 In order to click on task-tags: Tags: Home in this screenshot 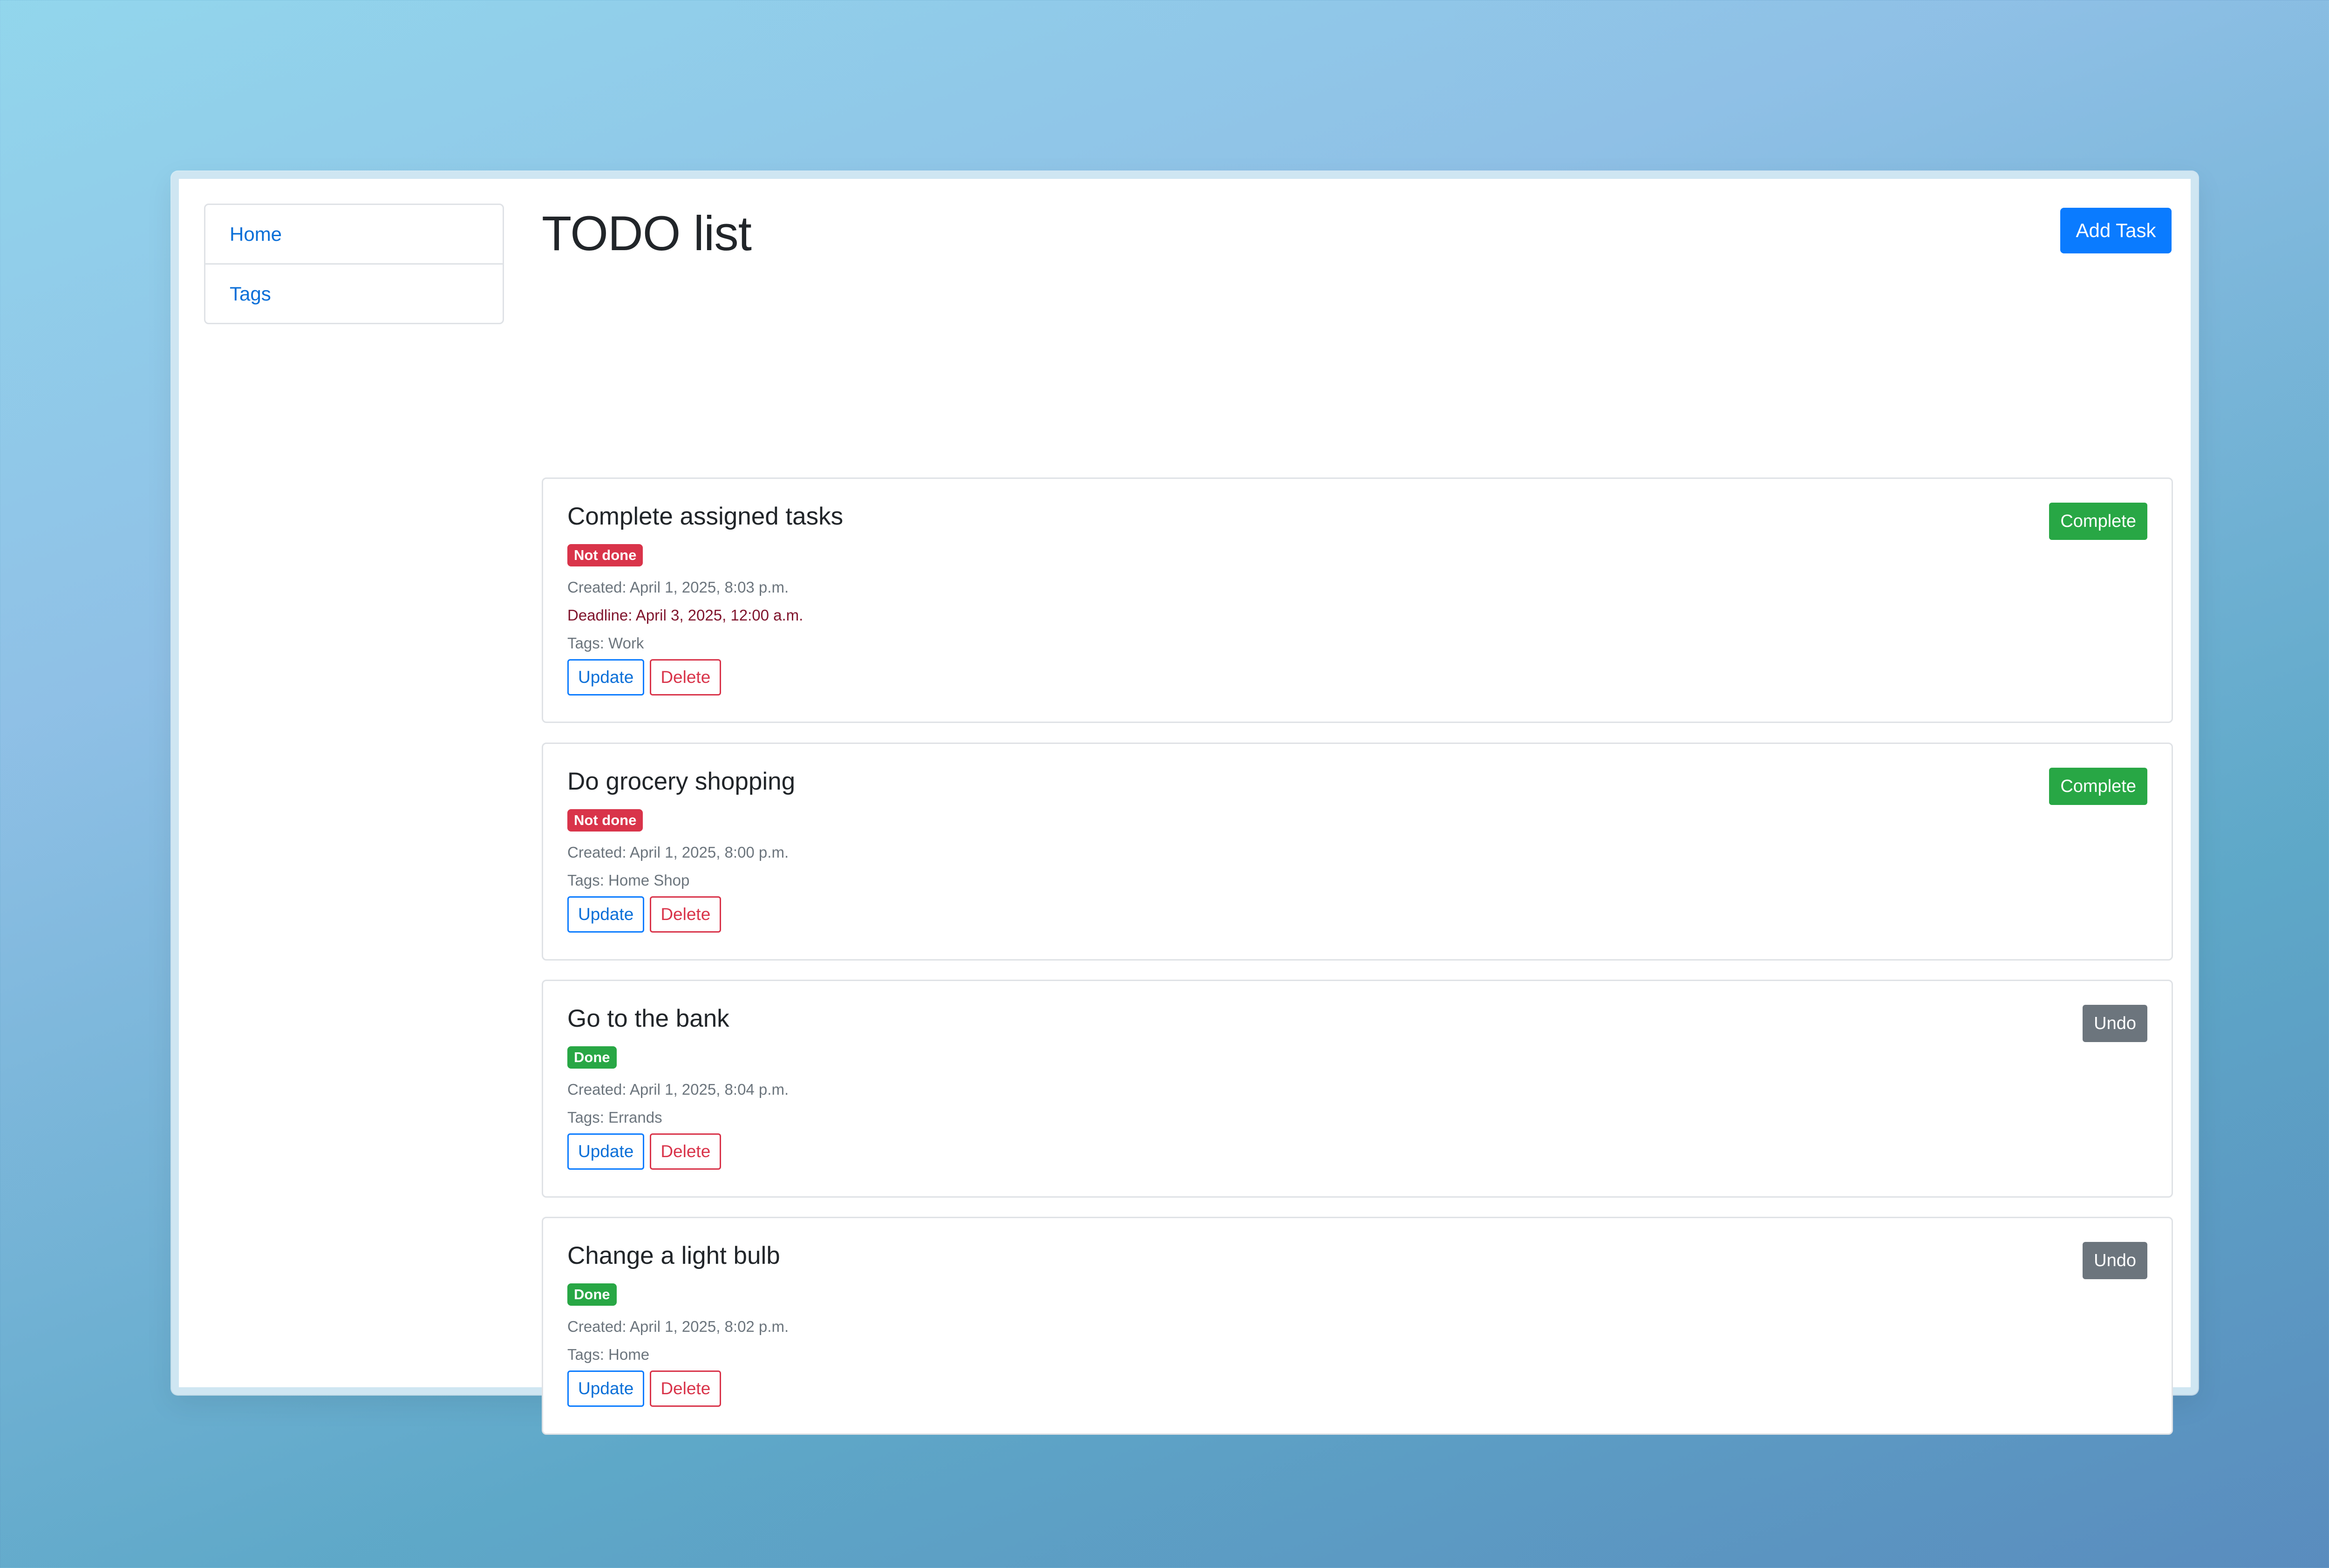, I will do `click(608, 1354)`.